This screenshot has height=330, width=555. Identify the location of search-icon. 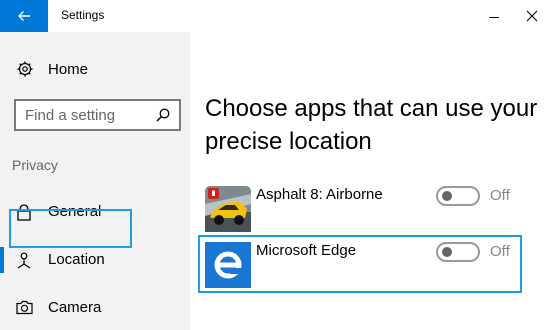
(163, 115).